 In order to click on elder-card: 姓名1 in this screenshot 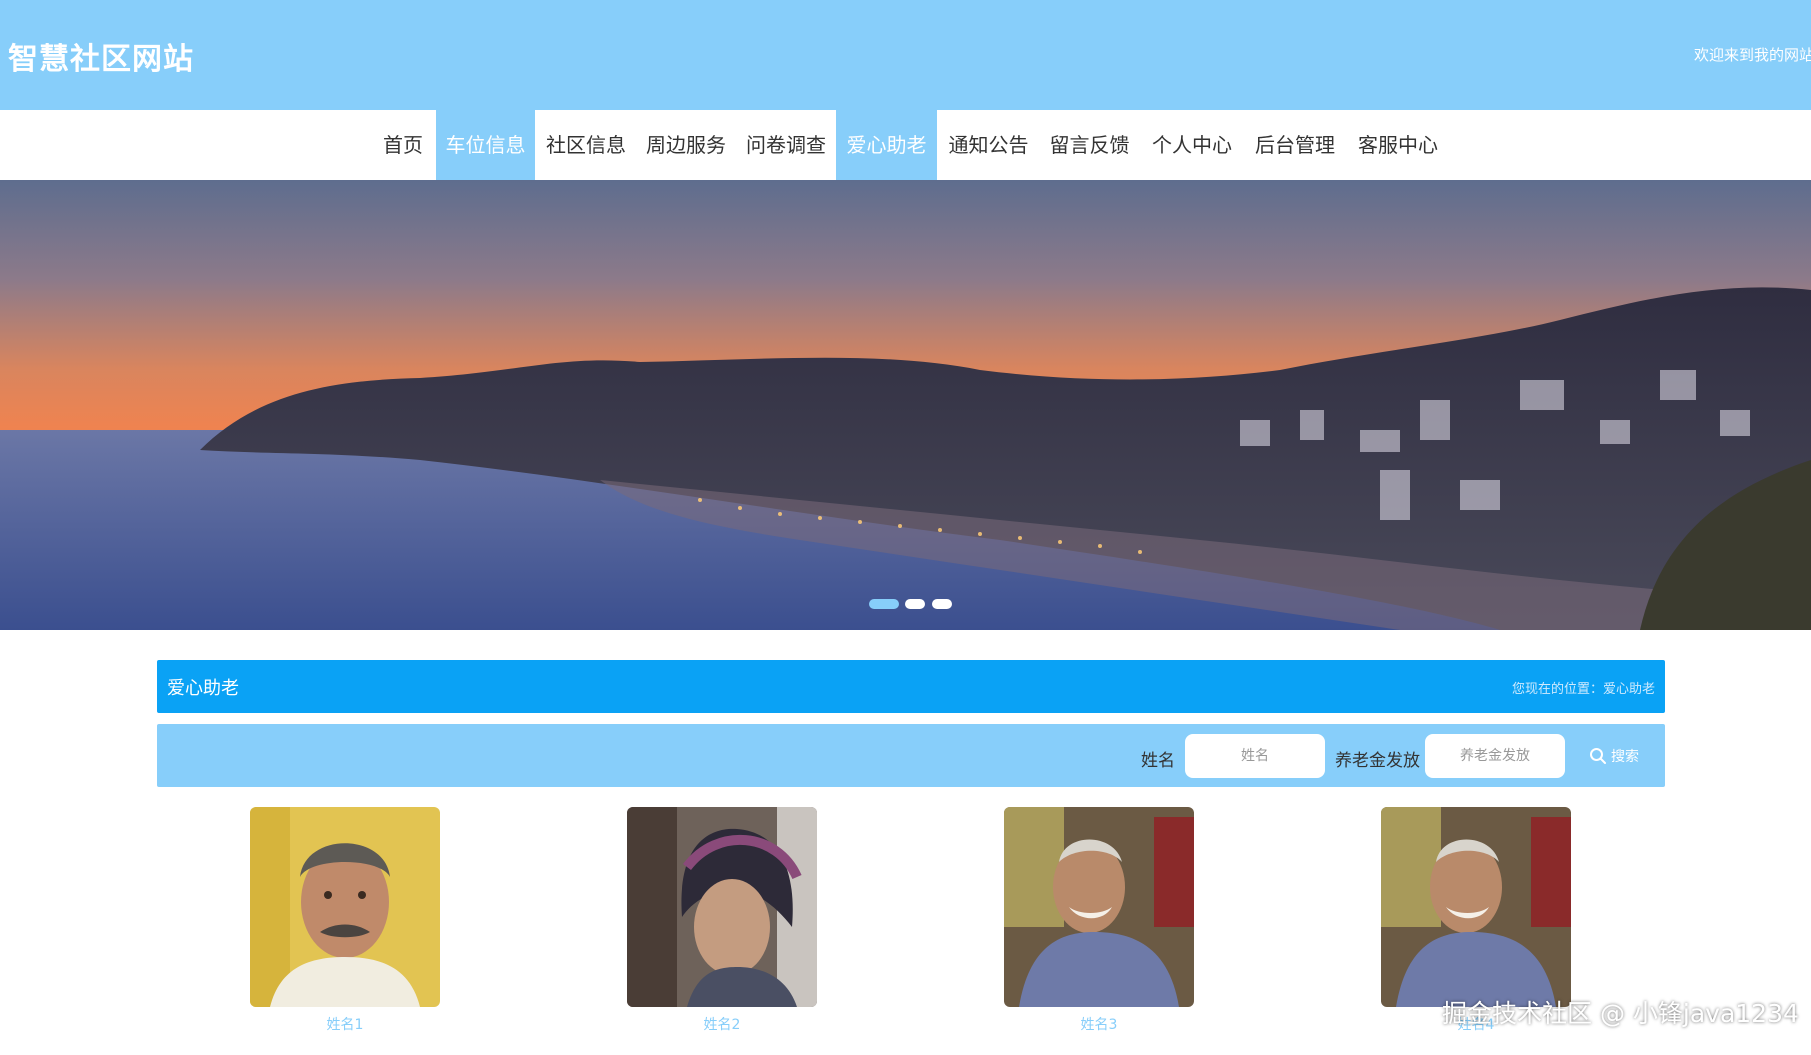, I will do `click(345, 920)`.